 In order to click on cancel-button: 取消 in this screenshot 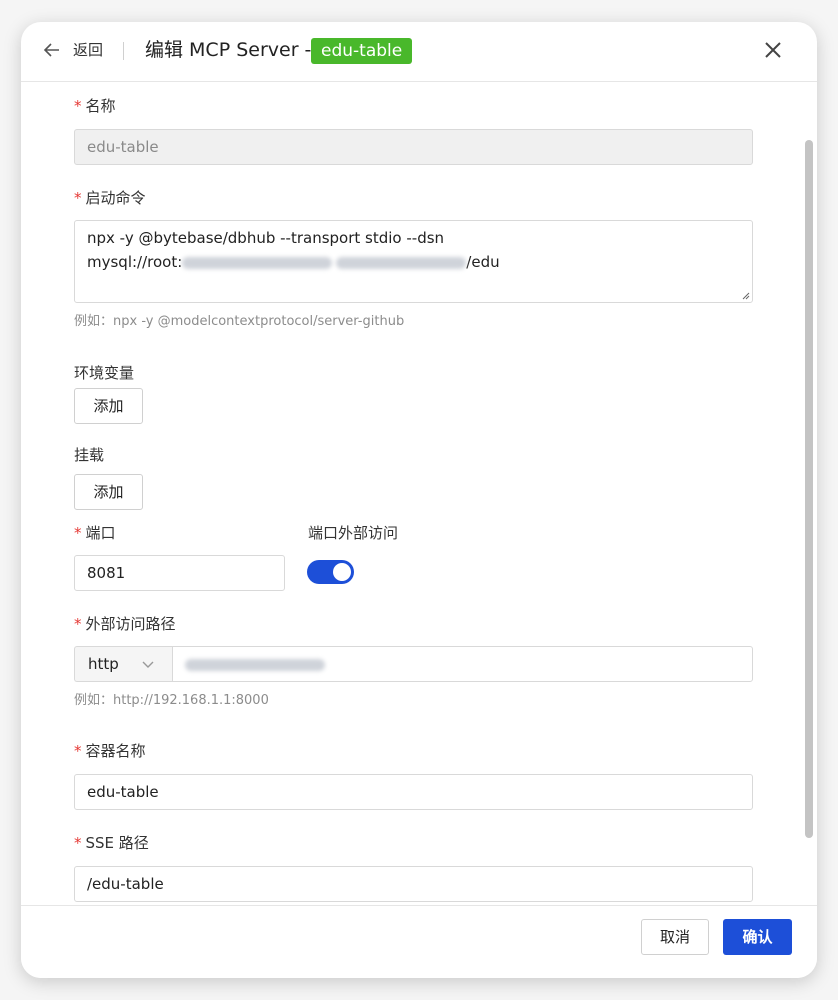, I will do `click(675, 937)`.